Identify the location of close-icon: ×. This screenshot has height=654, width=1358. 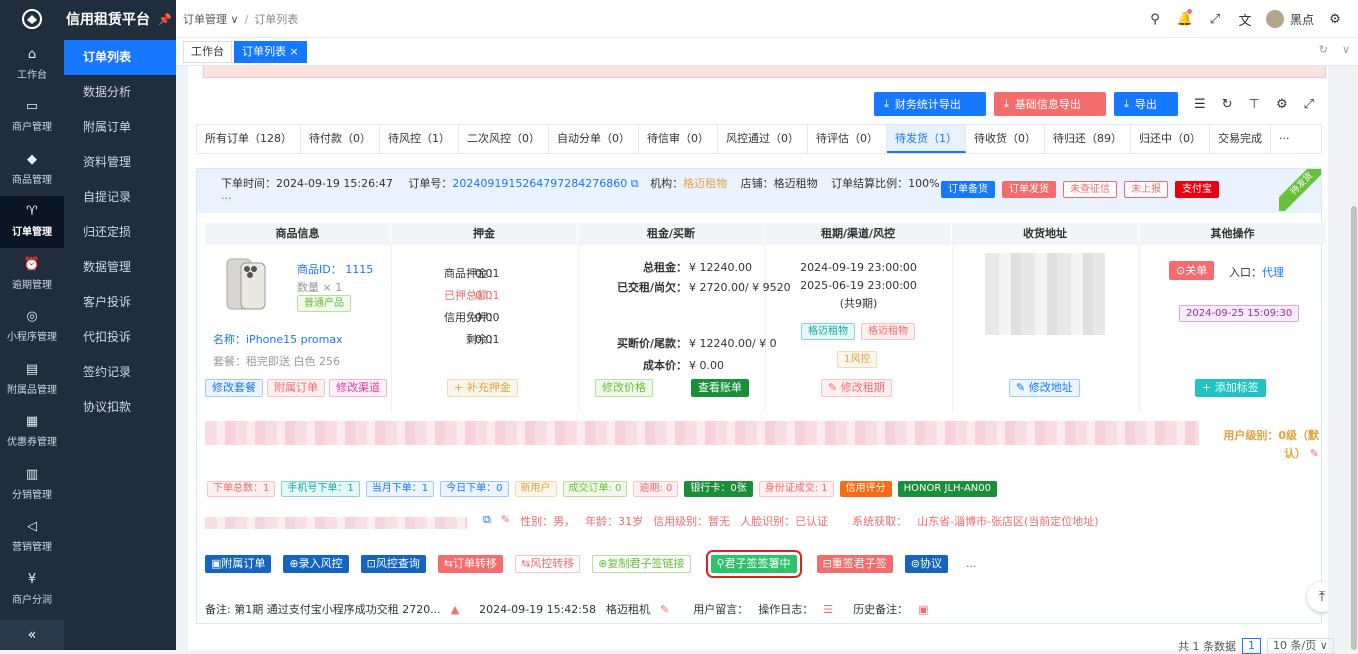
(294, 51).